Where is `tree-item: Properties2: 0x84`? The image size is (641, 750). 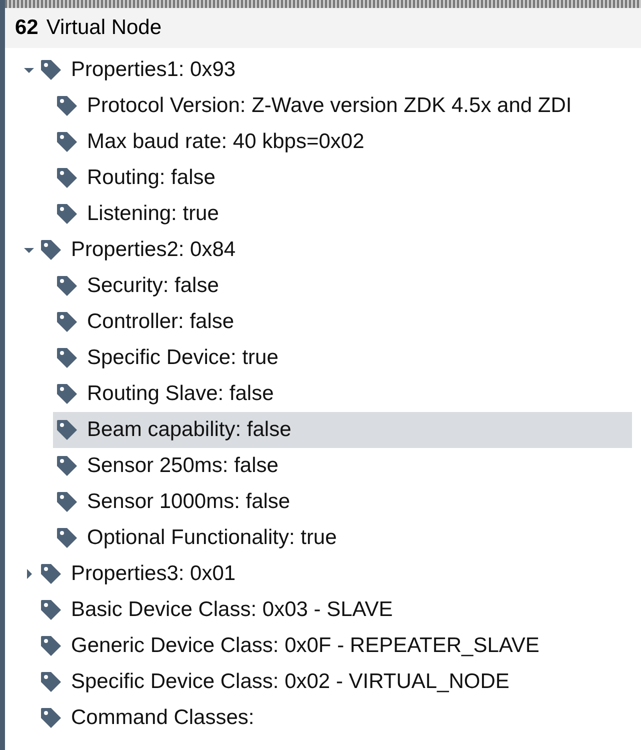 tree-item: Properties2: 0x84 is located at coordinates (334, 250).